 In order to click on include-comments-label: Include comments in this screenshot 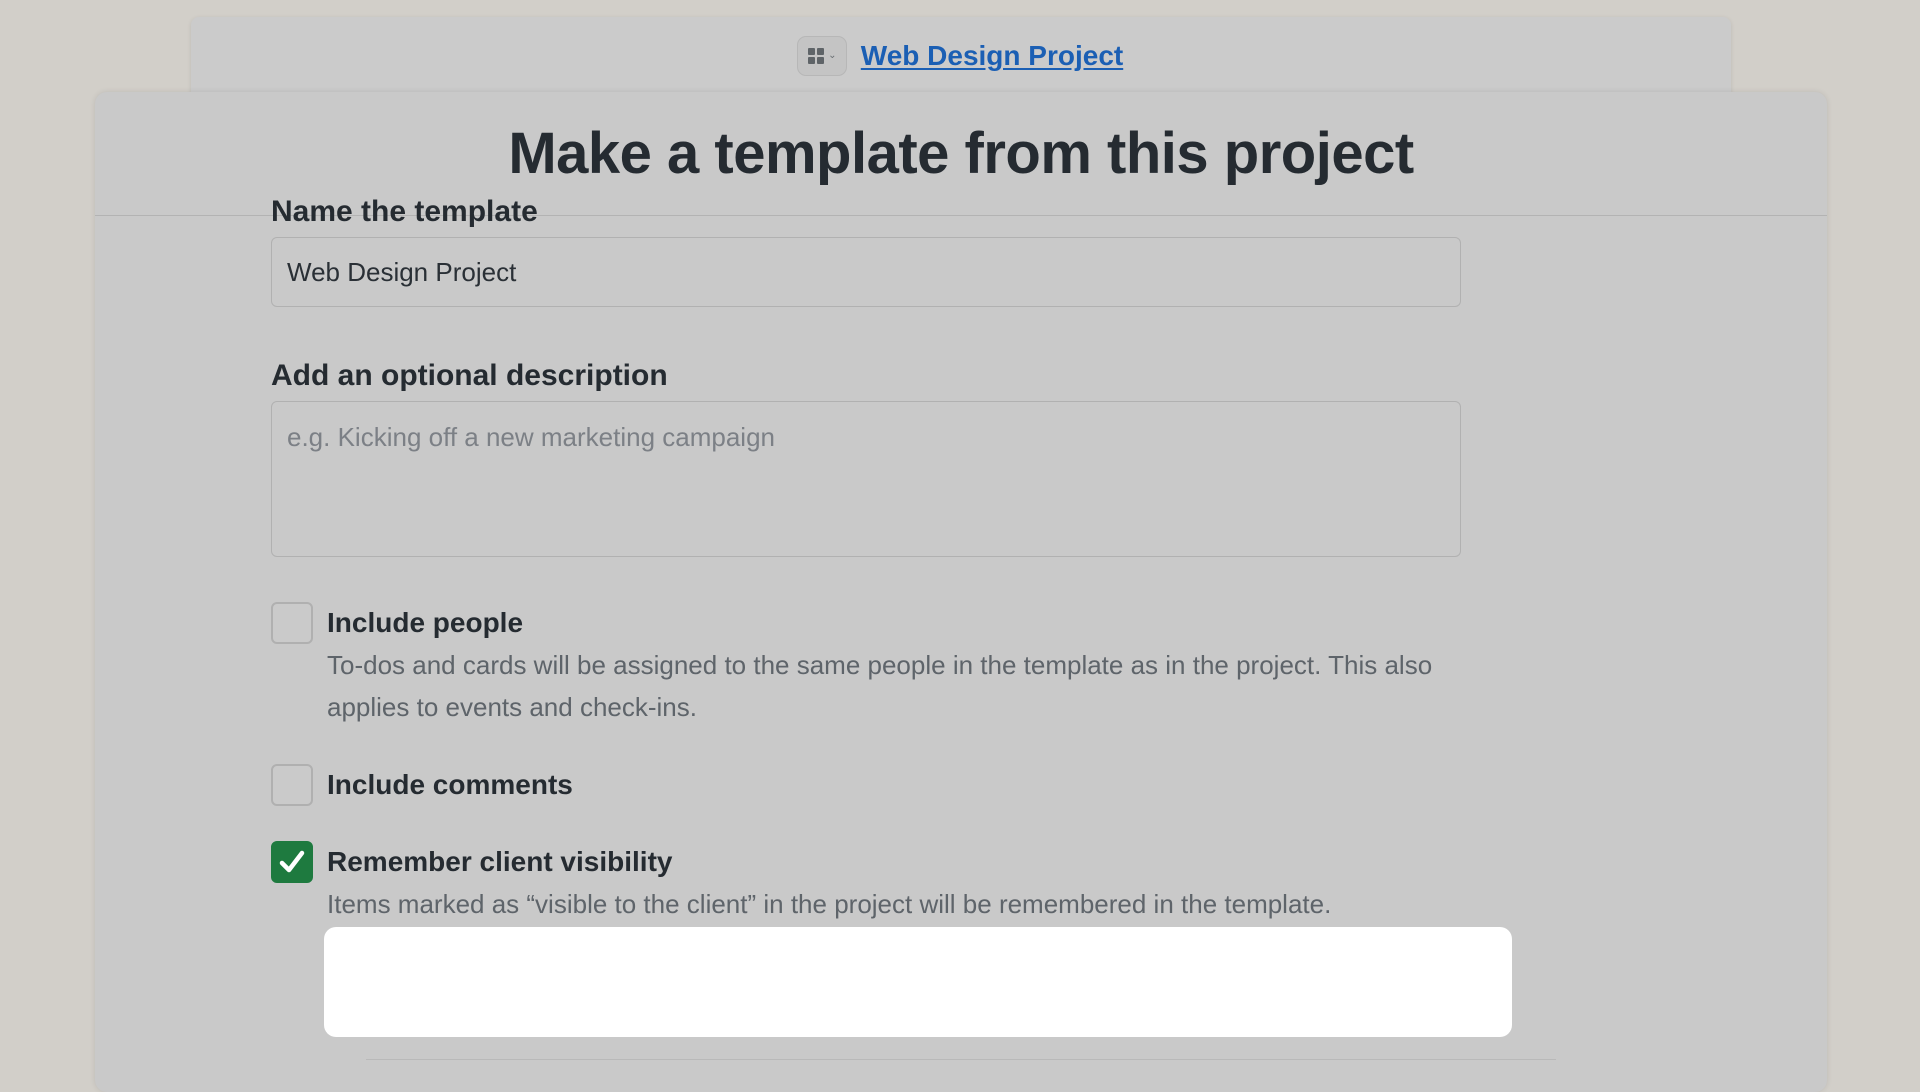, I will do `click(450, 785)`.